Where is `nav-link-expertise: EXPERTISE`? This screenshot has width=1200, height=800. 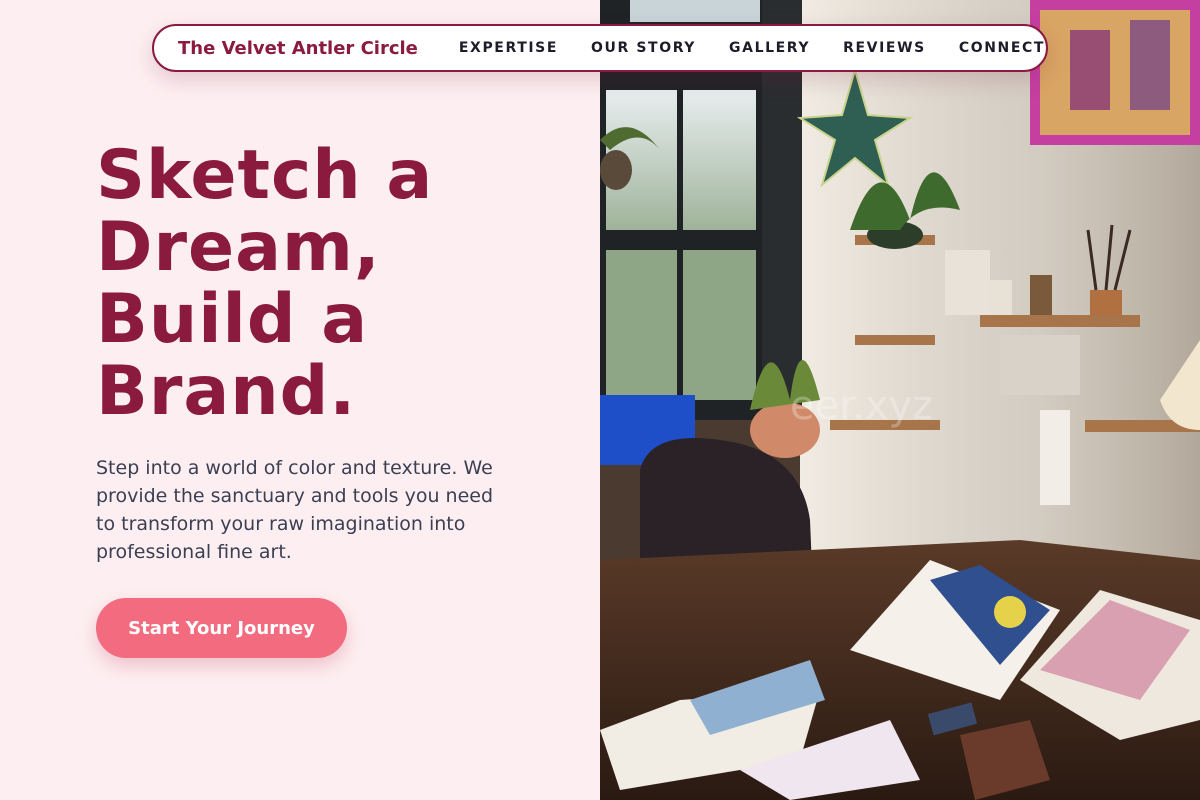
nav-link-expertise: EXPERTISE is located at coordinates (508, 48).